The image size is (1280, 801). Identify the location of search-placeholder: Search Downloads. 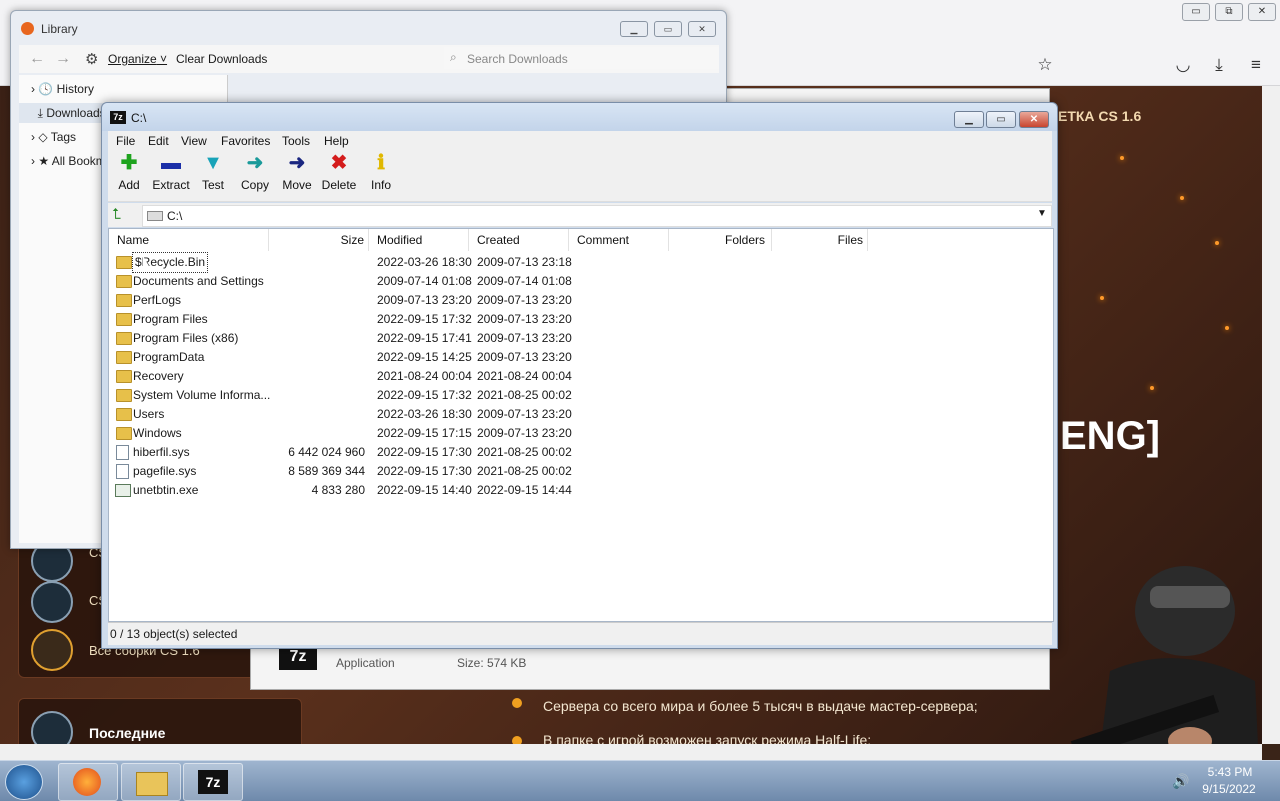
(517, 59).